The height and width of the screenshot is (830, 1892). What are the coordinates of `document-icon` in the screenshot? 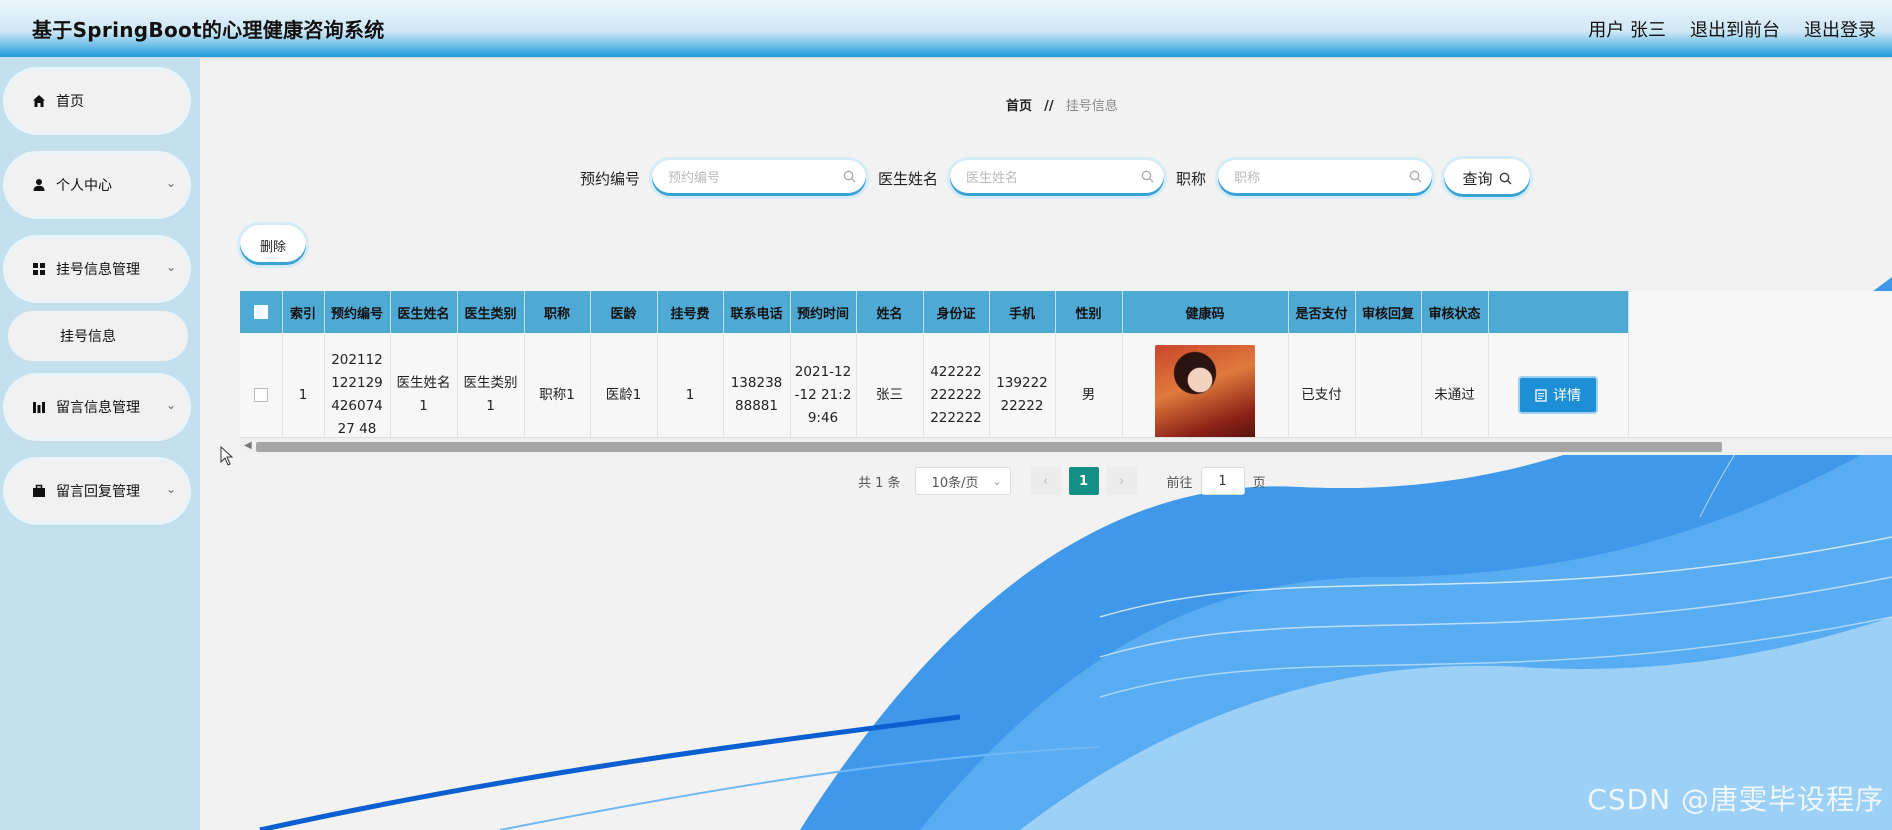 It's located at (1541, 395).